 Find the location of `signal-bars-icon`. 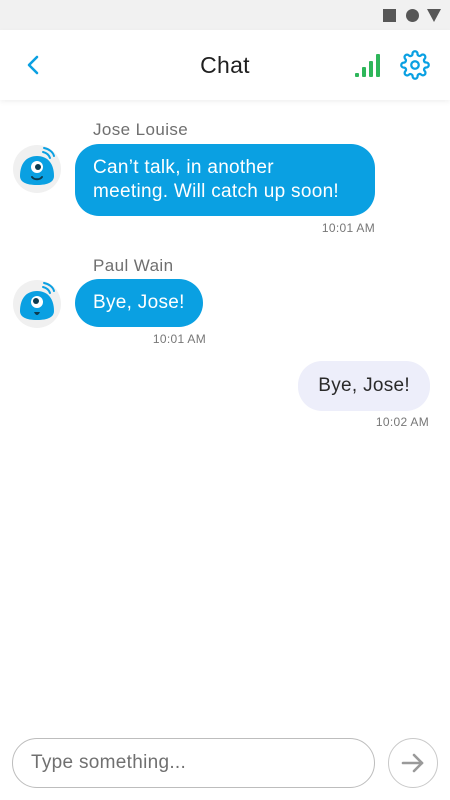

signal-bars-icon is located at coordinates (367, 65).